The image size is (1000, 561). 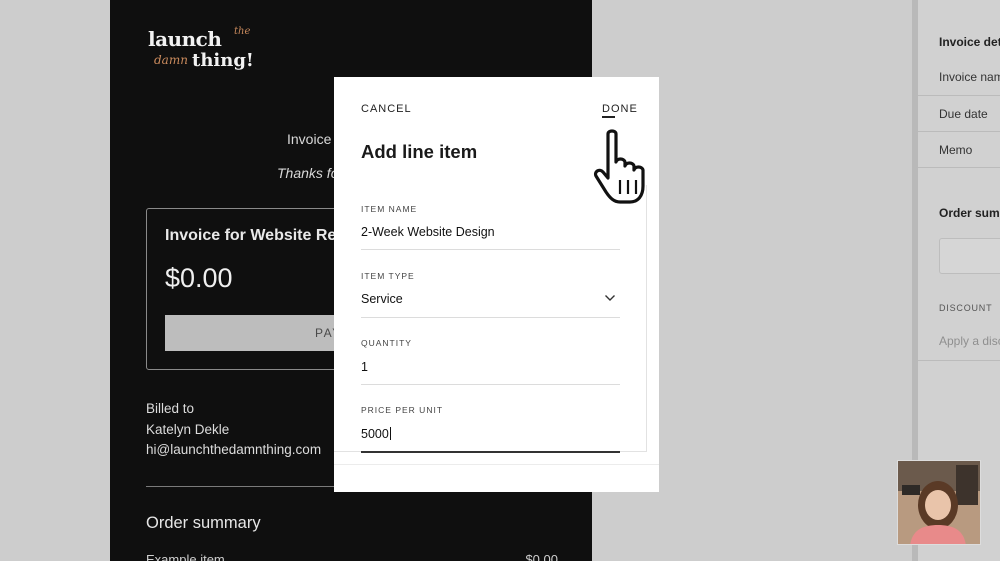 I want to click on discount-input: Apply a disc, so click(x=969, y=341).